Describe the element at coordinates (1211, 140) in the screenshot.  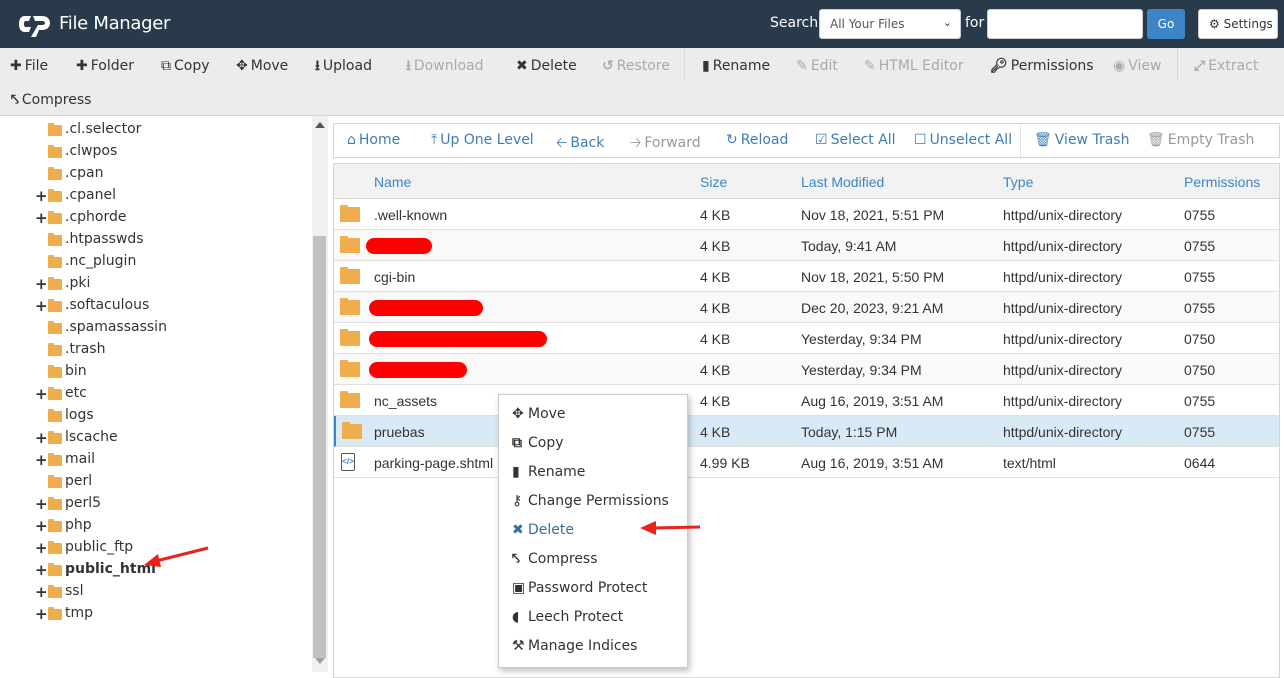
I see `empty-trash-label: Empty Trash` at that location.